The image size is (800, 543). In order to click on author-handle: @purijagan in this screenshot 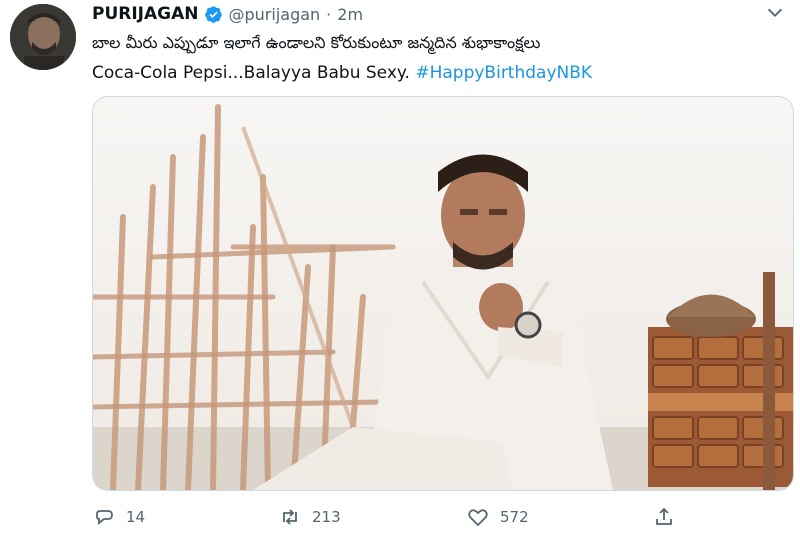, I will do `click(275, 14)`.